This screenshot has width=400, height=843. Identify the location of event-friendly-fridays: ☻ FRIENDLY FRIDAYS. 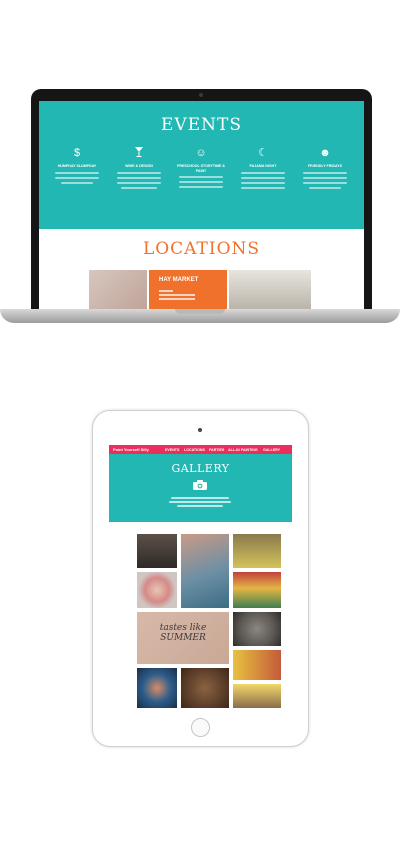
(325, 167).